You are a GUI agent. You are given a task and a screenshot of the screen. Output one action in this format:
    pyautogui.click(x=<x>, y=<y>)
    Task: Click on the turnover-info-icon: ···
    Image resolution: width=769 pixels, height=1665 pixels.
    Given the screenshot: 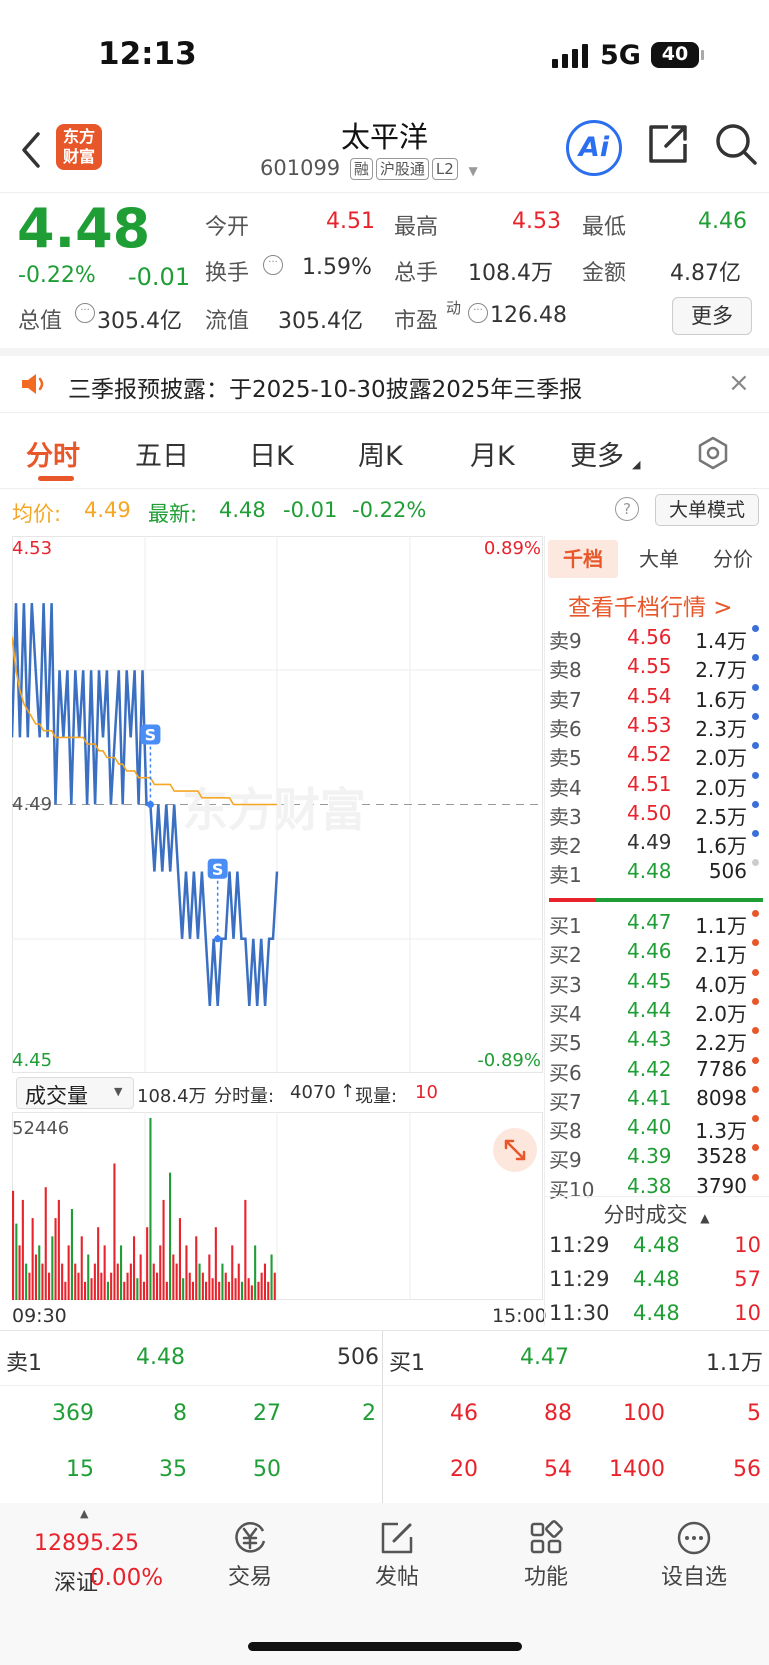 What is the action you would take?
    pyautogui.click(x=273, y=265)
    